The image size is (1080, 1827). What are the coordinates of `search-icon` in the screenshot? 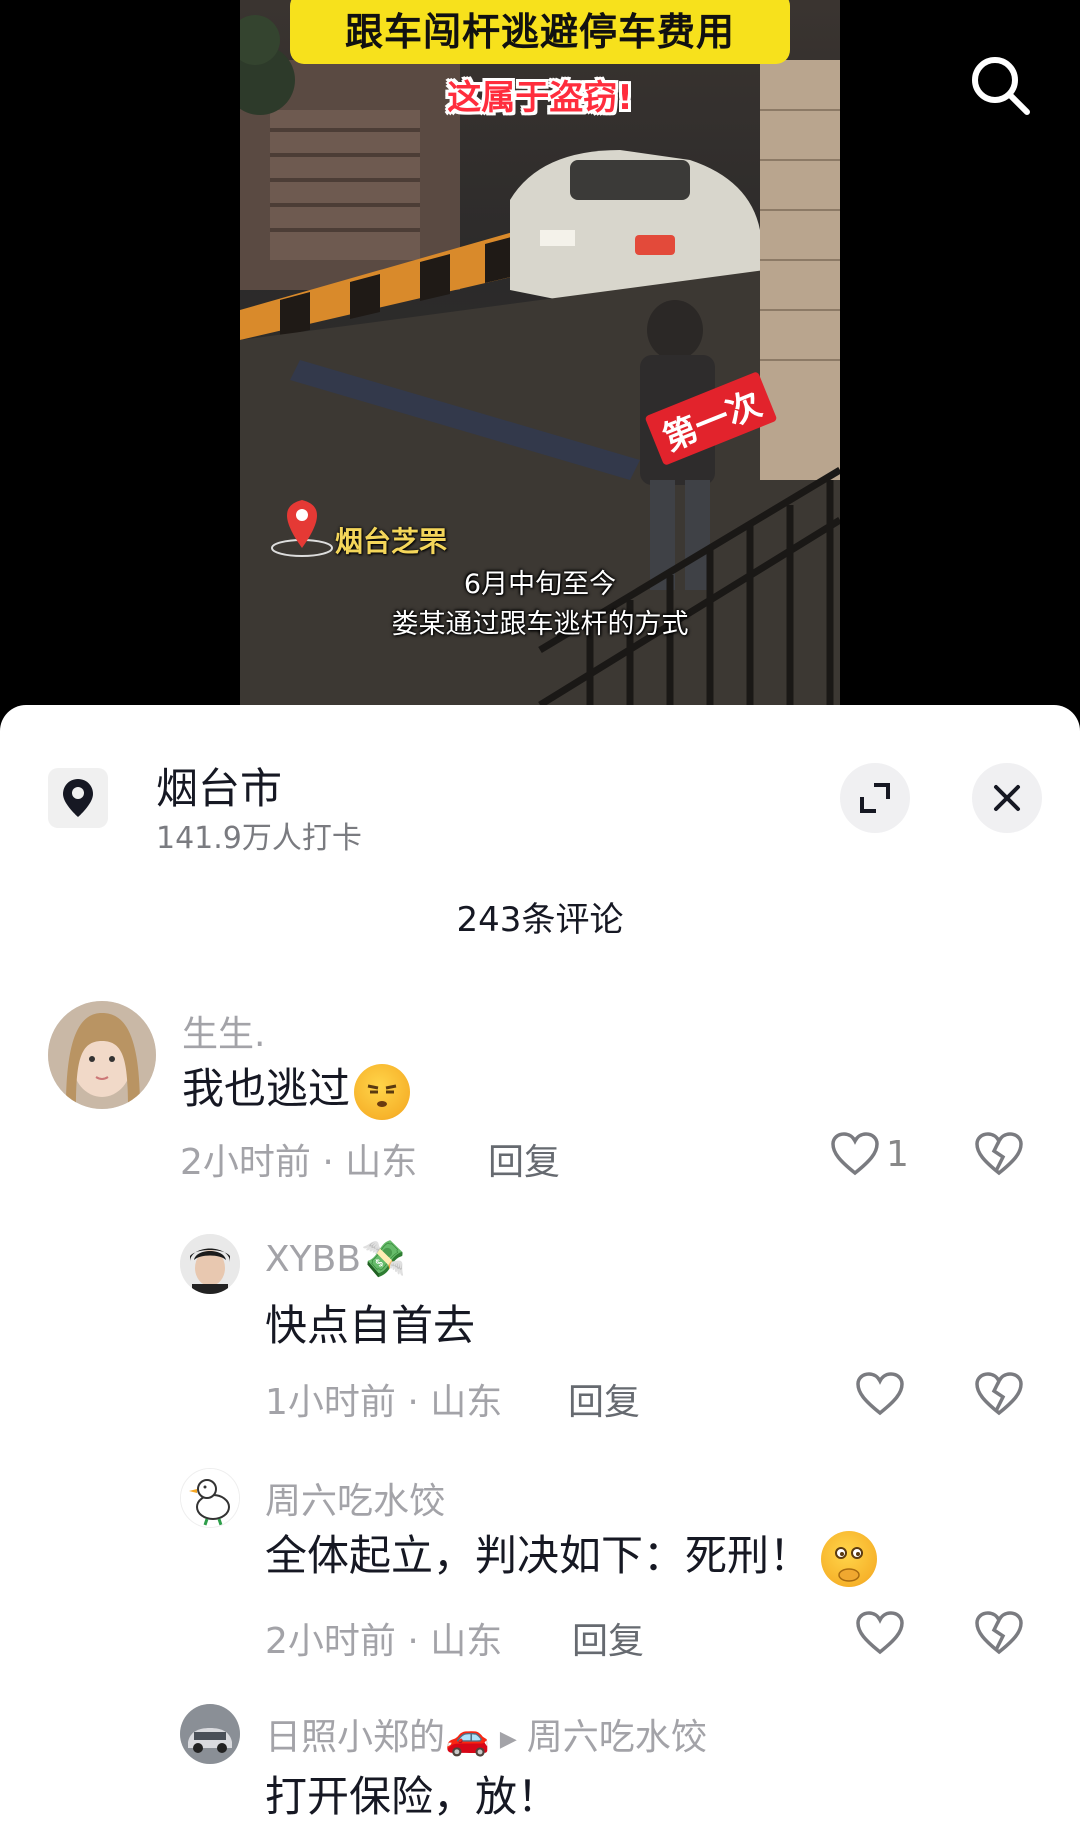 It's located at (1001, 86).